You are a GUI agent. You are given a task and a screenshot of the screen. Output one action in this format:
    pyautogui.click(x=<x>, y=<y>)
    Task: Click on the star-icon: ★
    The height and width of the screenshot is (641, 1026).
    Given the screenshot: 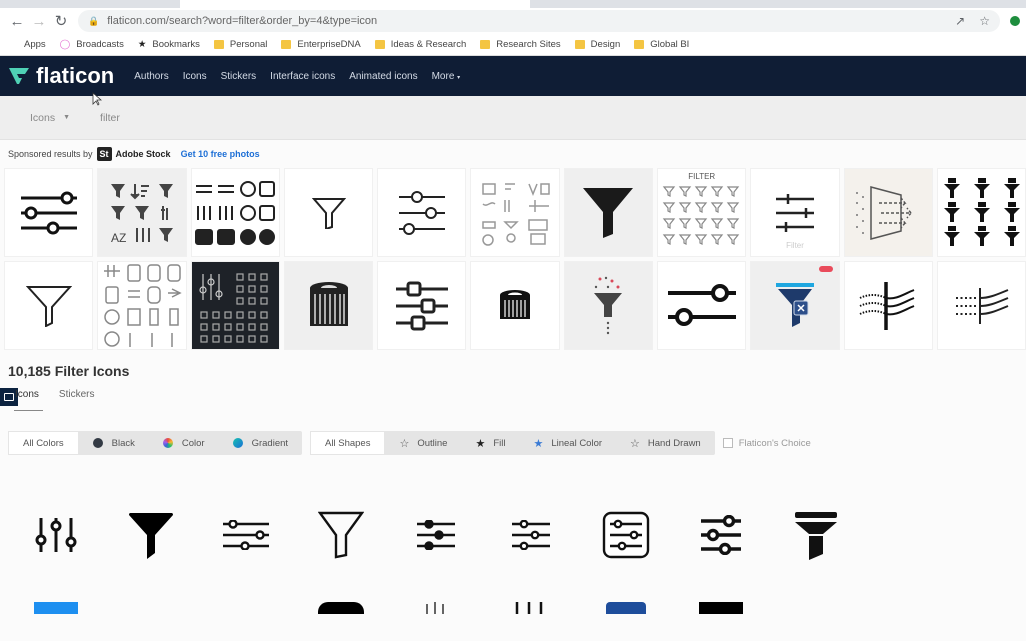 What is the action you would take?
    pyautogui.click(x=142, y=44)
    